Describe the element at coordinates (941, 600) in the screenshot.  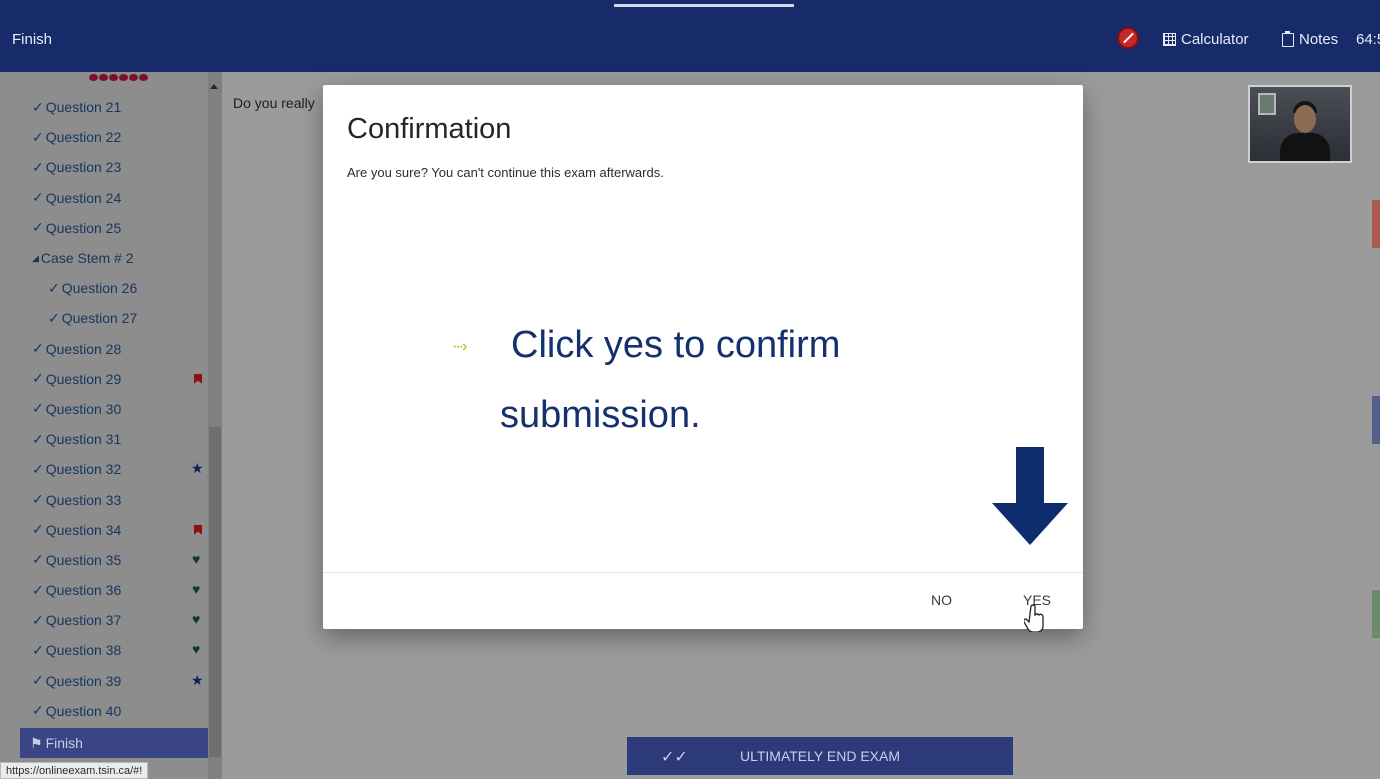
I see `no-button: NO` at that location.